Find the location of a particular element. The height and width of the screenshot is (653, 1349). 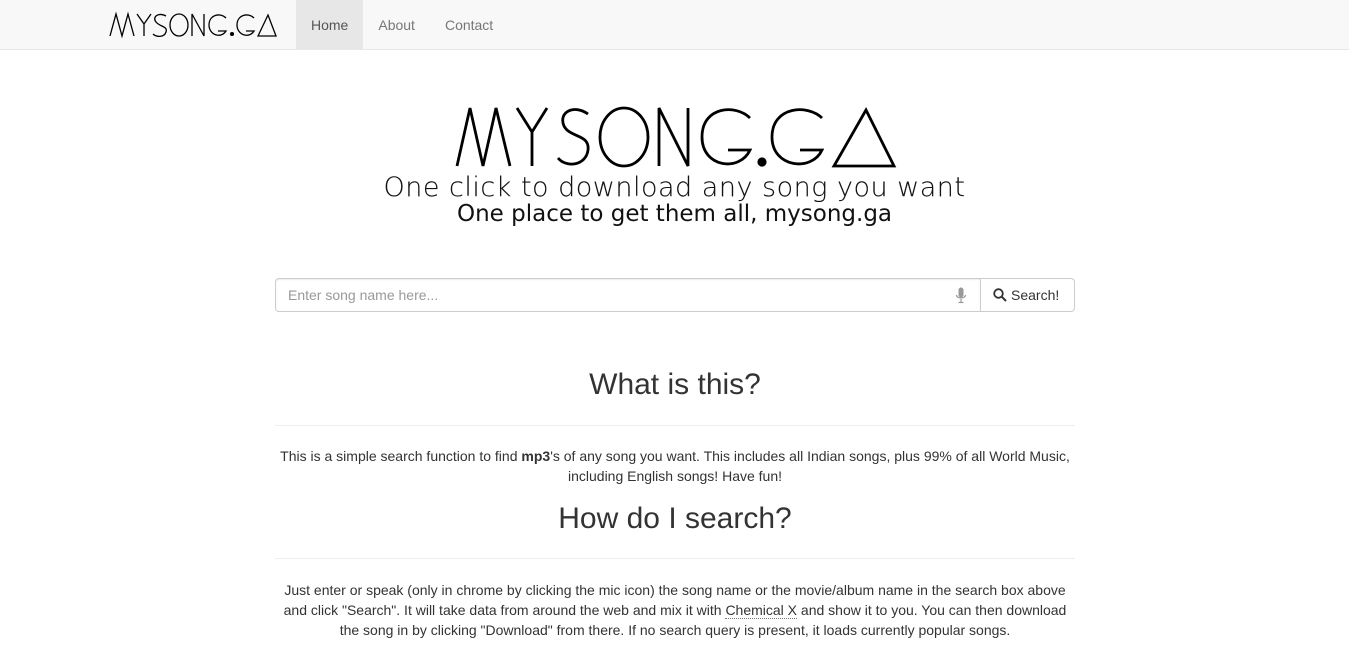

brand-logo-graphic is located at coordinates (193, 25).